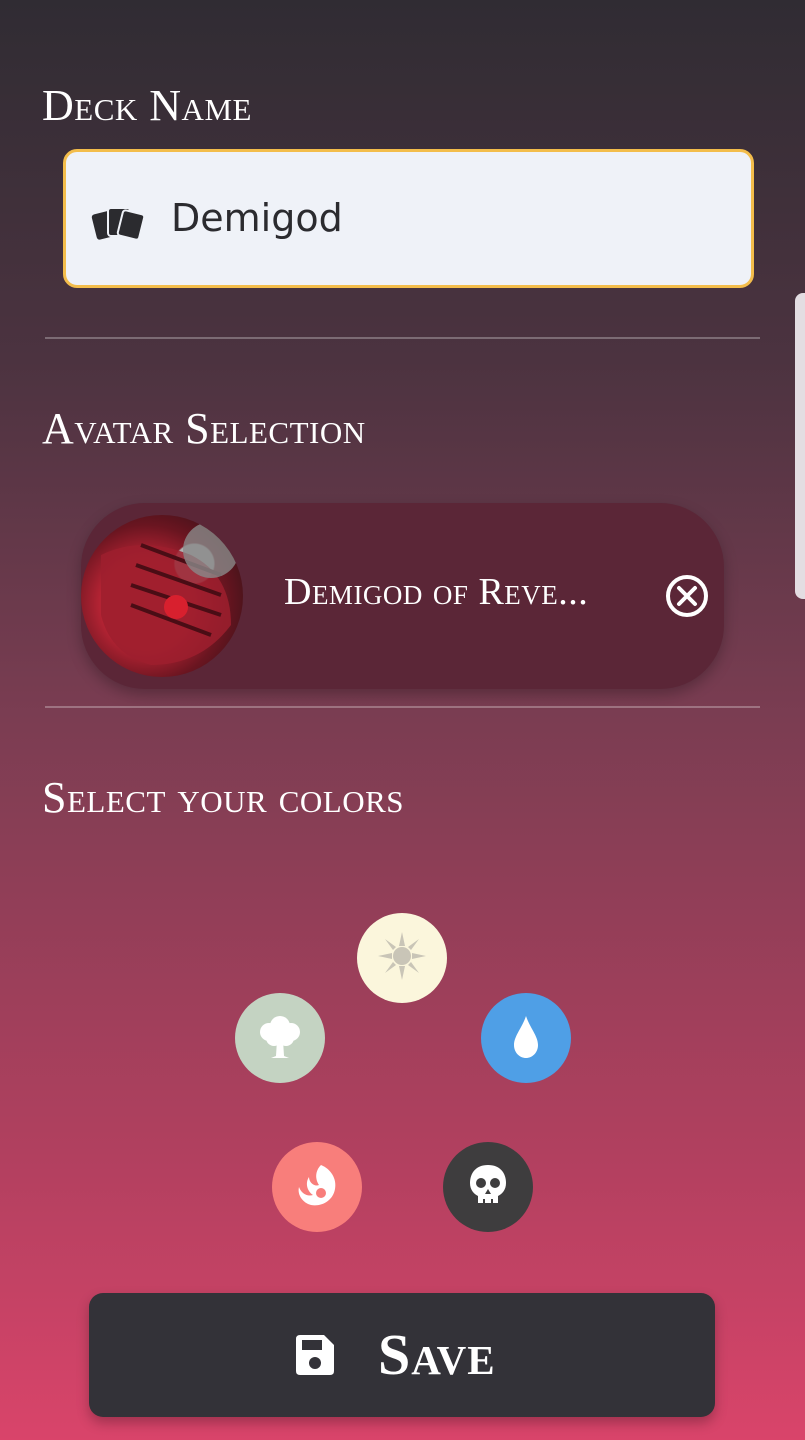  Describe the element at coordinates (314, 1355) in the screenshot. I see `floppy-disk-icon` at that location.